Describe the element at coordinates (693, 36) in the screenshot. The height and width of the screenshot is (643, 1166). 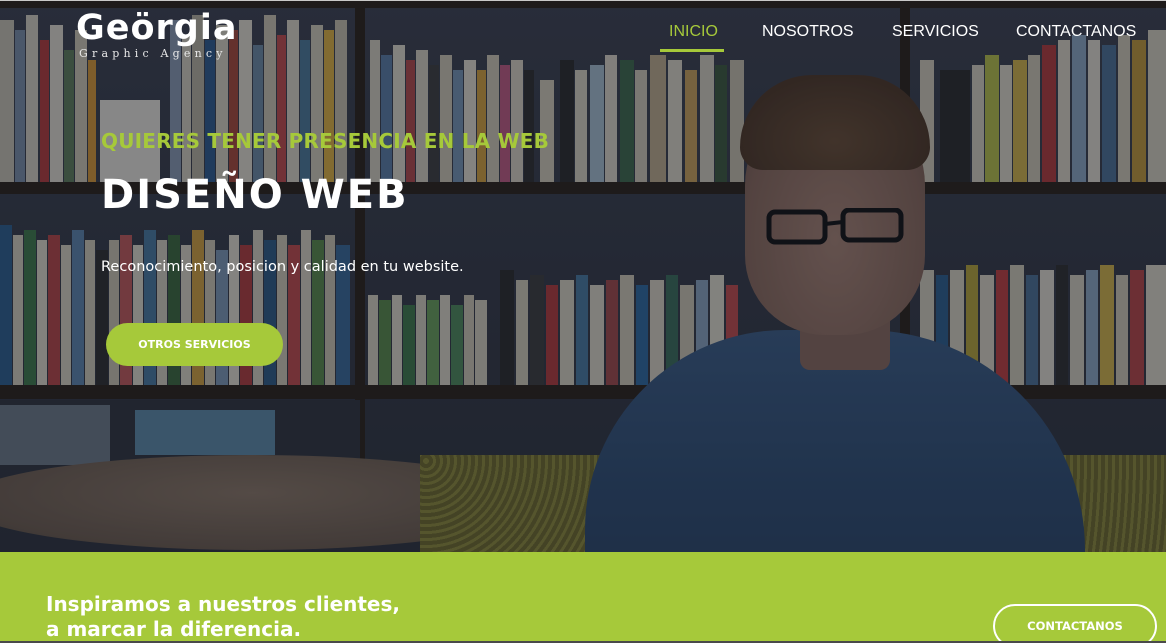
I see `nav-item-inicio: INICIO` at that location.